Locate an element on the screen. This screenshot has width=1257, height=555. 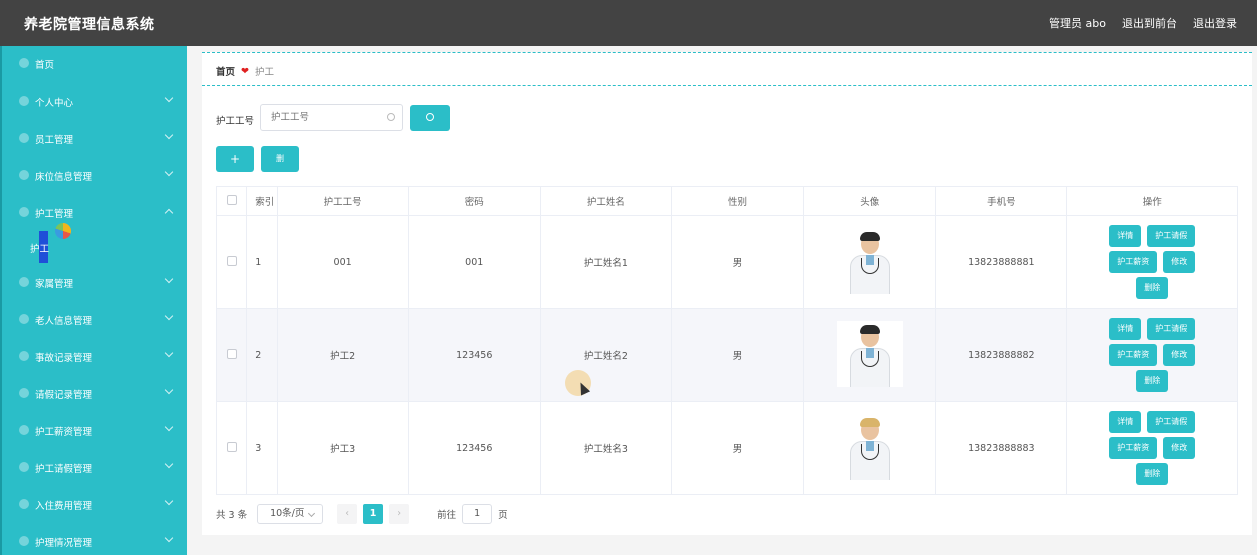
search-field is located at coordinates (331, 117).